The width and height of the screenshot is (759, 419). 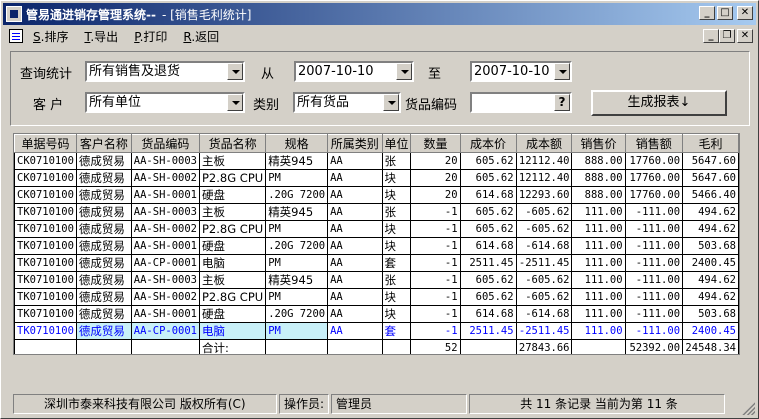 What do you see at coordinates (562, 102) in the screenshot?
I see `lookup-button: ?` at bounding box center [562, 102].